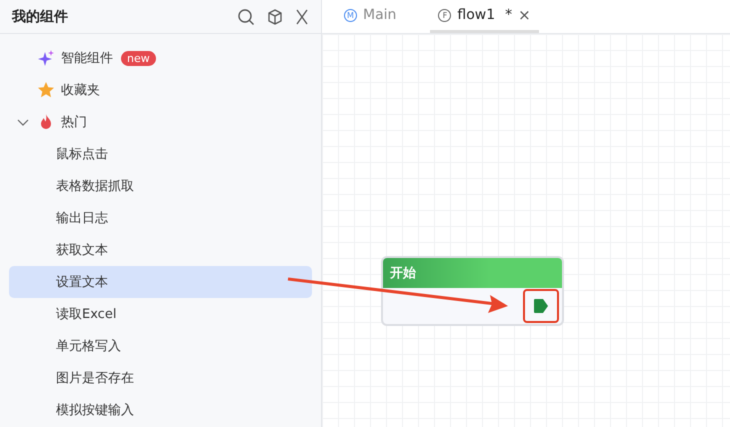 The width and height of the screenshot is (730, 427). What do you see at coordinates (160, 90) in the screenshot?
I see `tree-item: 收藏夹` at bounding box center [160, 90].